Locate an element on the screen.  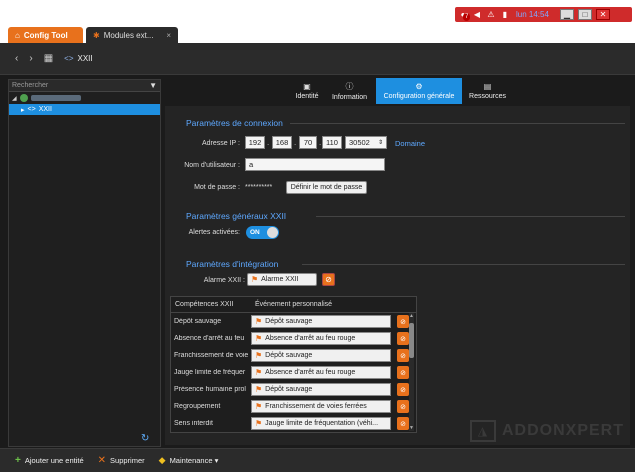
watermark-text: ADDONXPERT is located at coordinates (563, 430).